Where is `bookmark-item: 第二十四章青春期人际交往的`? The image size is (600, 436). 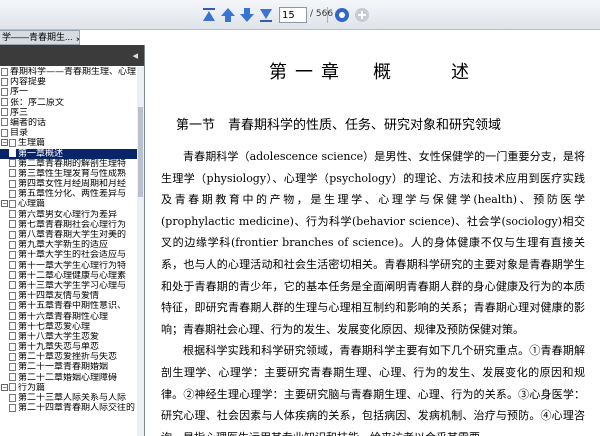 bookmark-item: 第二十四章青春期人际交往的 is located at coordinates (68, 408).